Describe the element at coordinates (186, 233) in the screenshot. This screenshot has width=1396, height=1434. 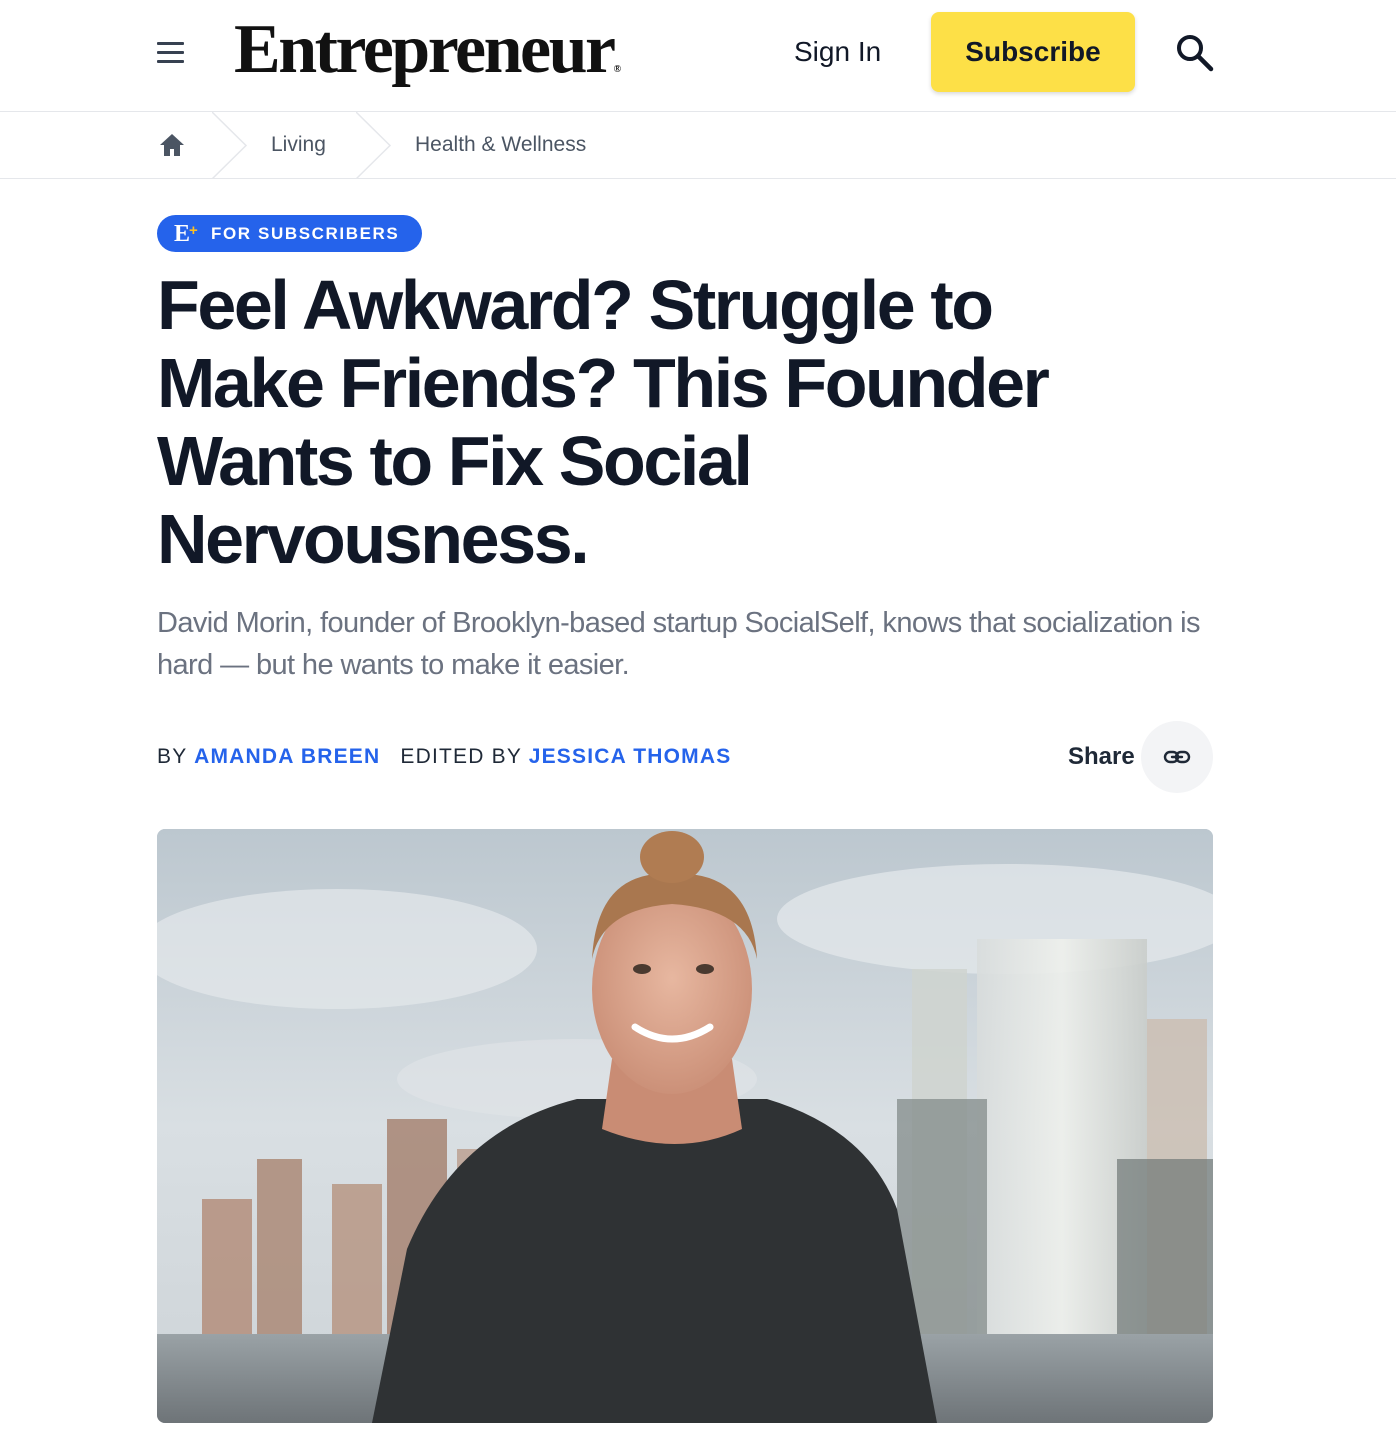
I see `entrepreneur-plus-logo: E +` at that location.